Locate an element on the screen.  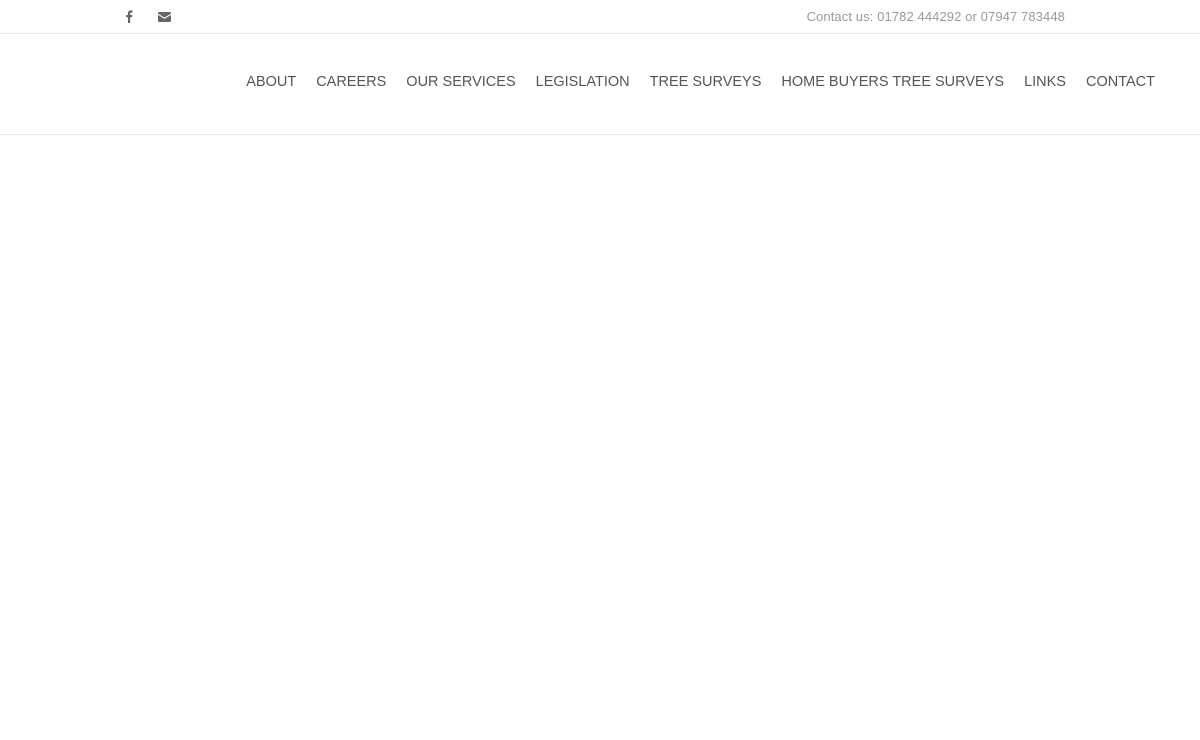
nav-item-links: LINKS is located at coordinates (1045, 82).